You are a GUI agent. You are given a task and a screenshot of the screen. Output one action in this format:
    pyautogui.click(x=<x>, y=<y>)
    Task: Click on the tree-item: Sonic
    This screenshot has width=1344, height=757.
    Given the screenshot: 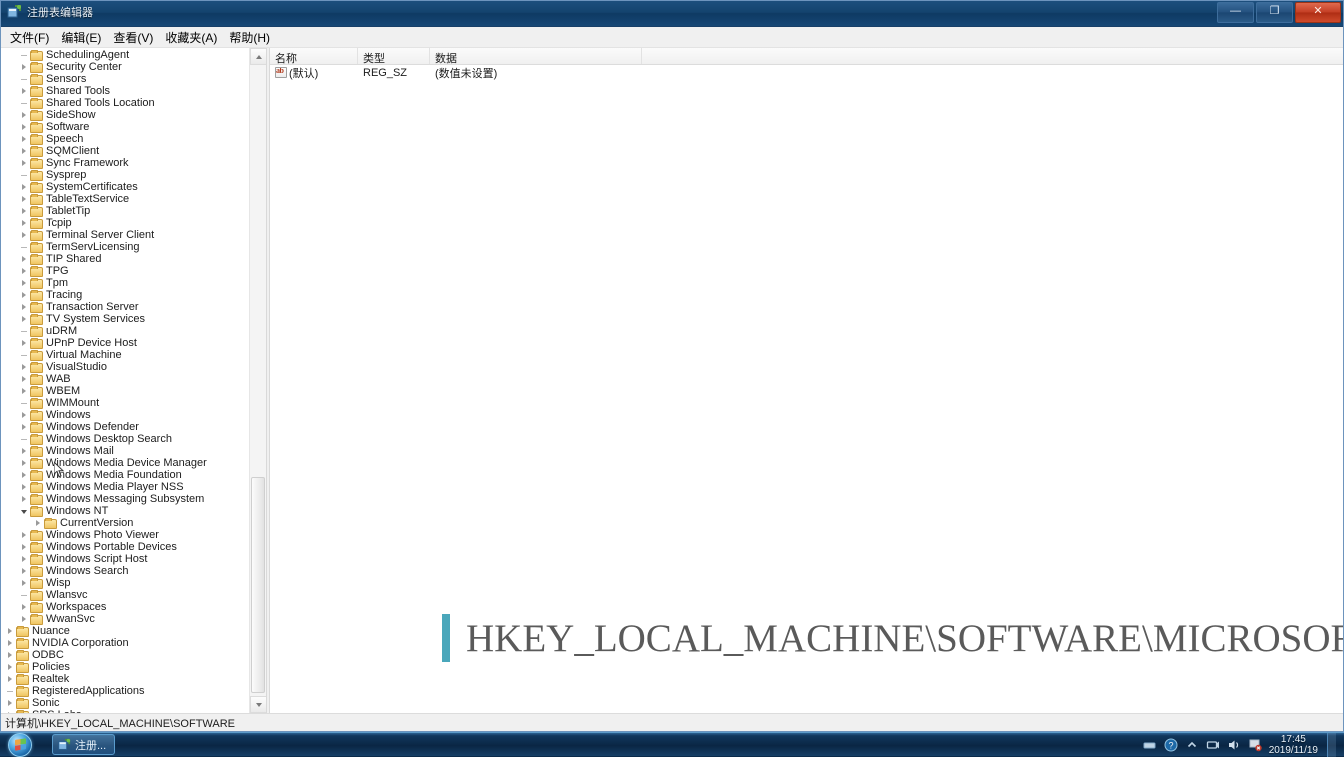 What is the action you would take?
    pyautogui.click(x=133, y=703)
    